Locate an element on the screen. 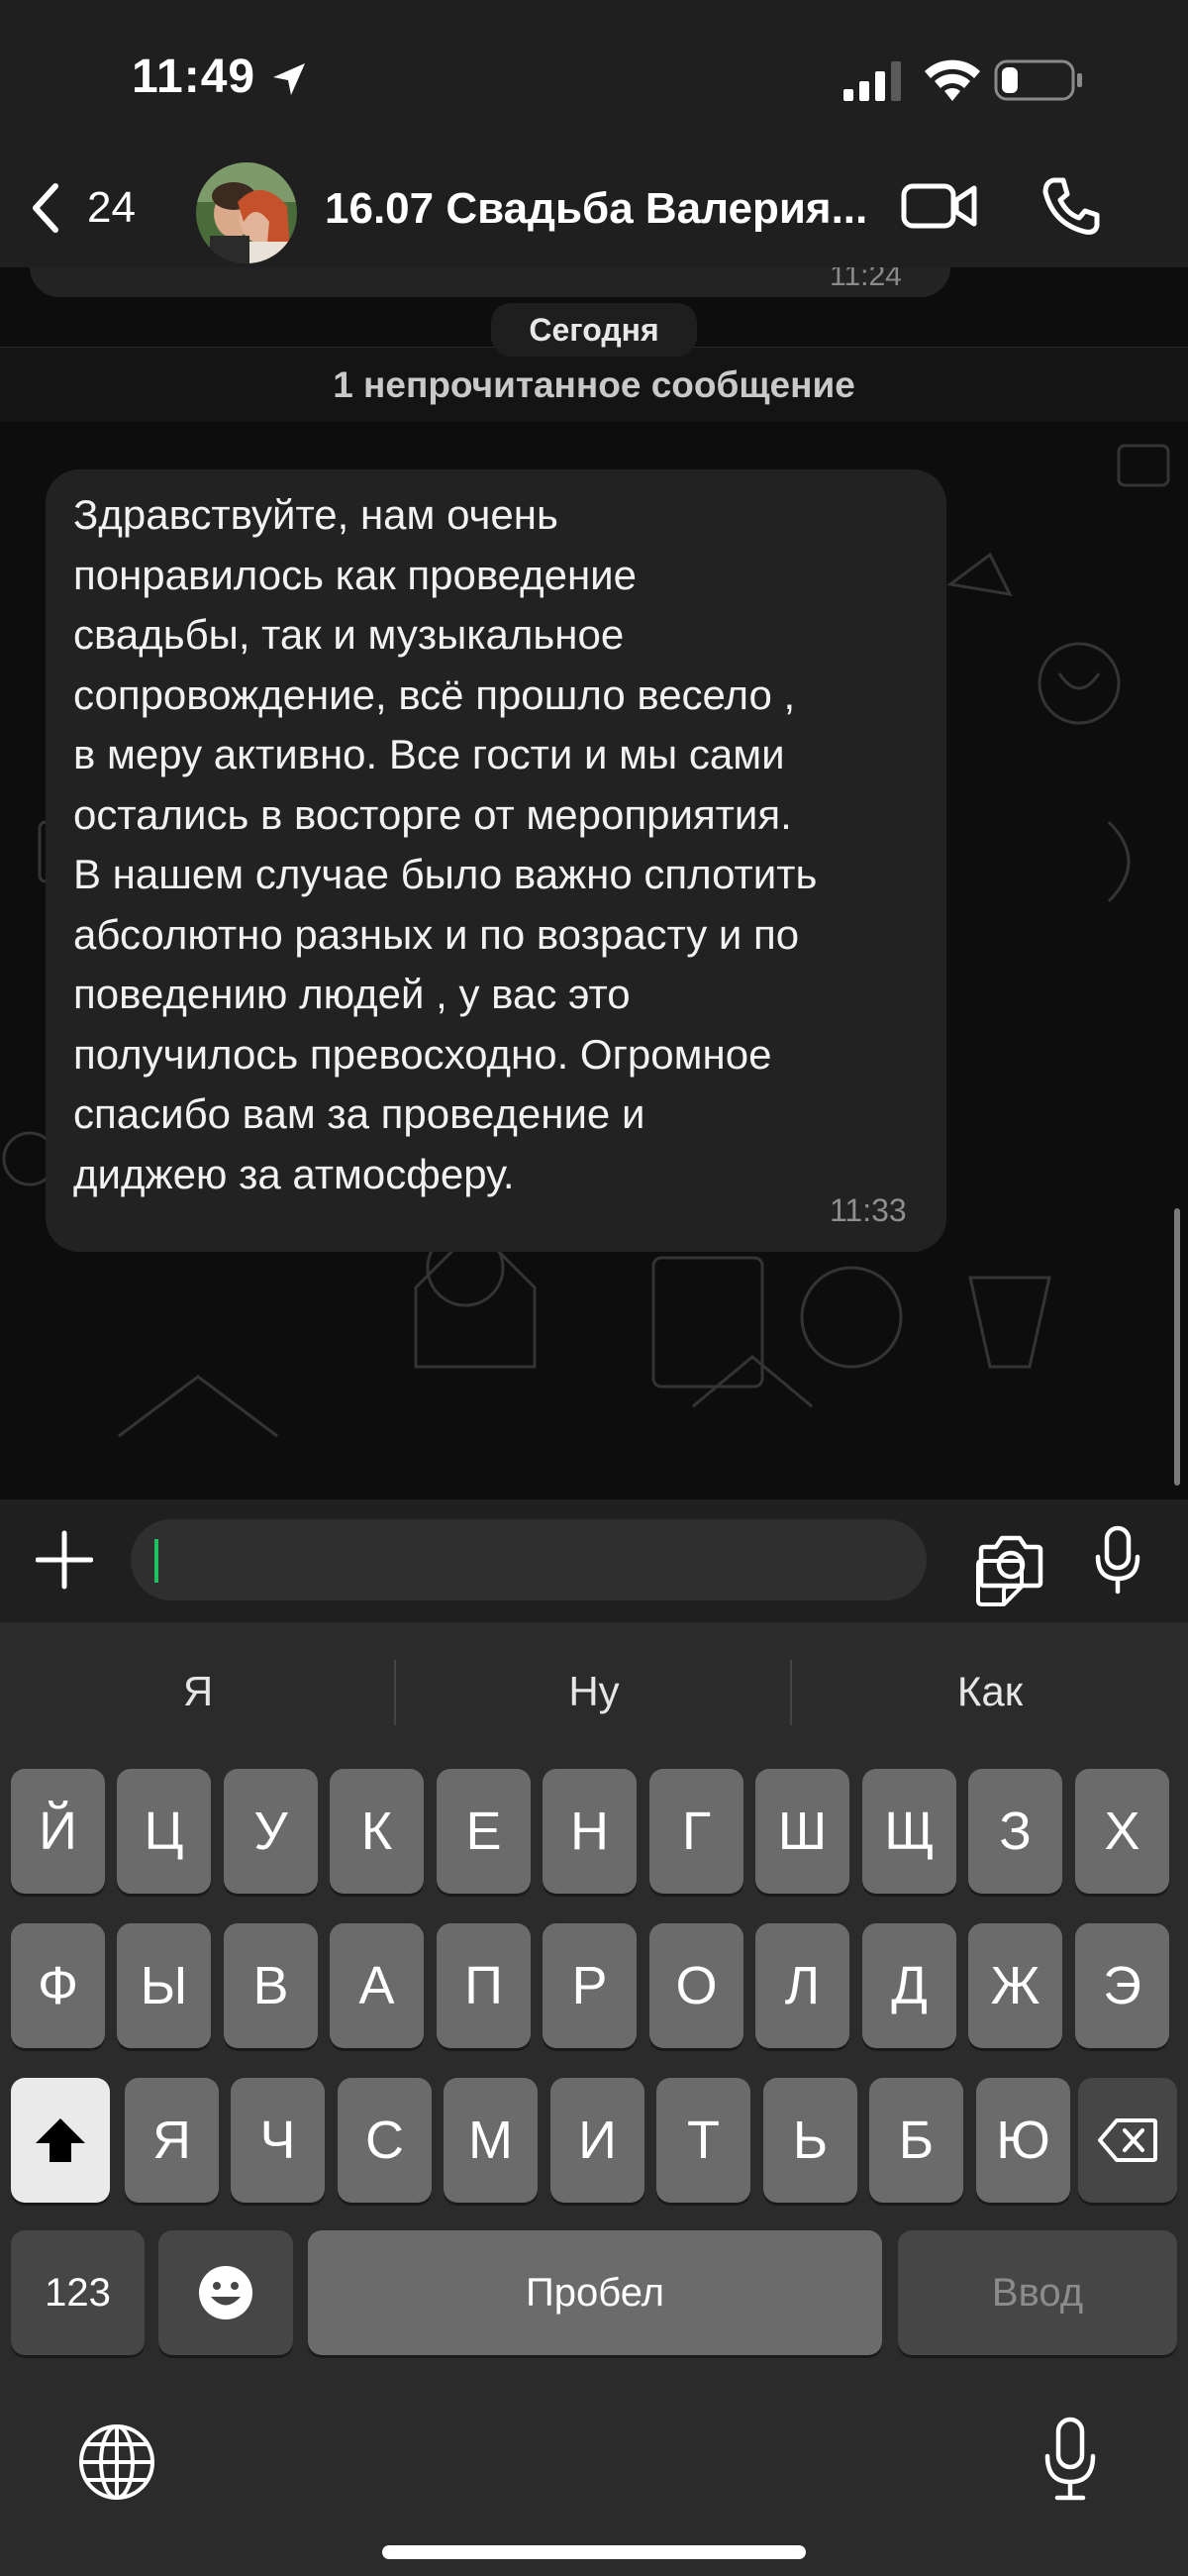 The width and height of the screenshot is (1188, 2576). battery-icon is located at coordinates (1038, 80).